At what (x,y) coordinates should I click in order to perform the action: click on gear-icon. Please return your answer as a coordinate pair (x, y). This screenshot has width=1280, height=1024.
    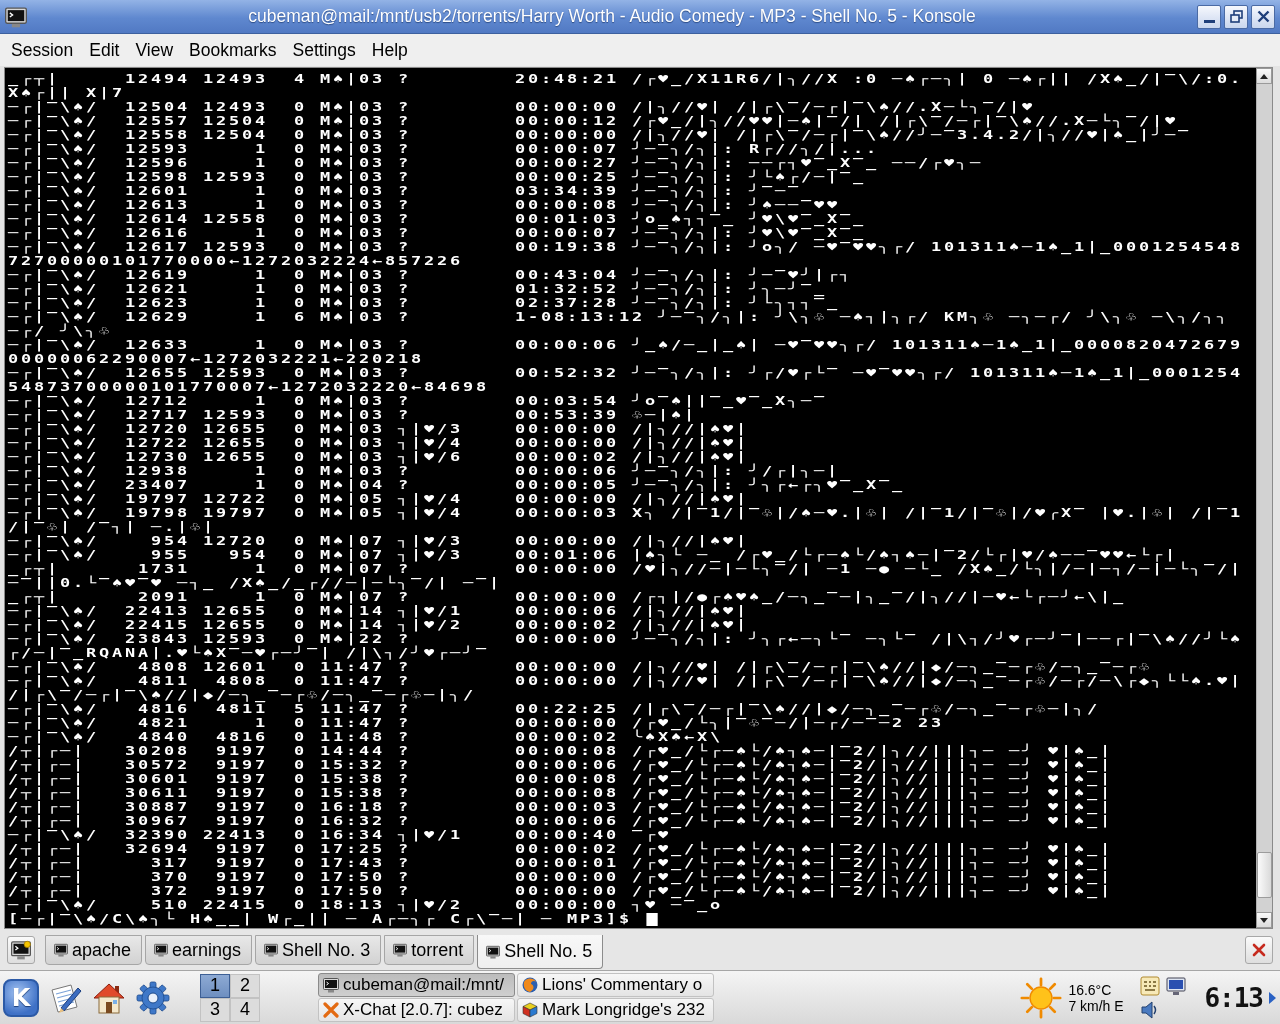
    Looking at the image, I should click on (153, 997).